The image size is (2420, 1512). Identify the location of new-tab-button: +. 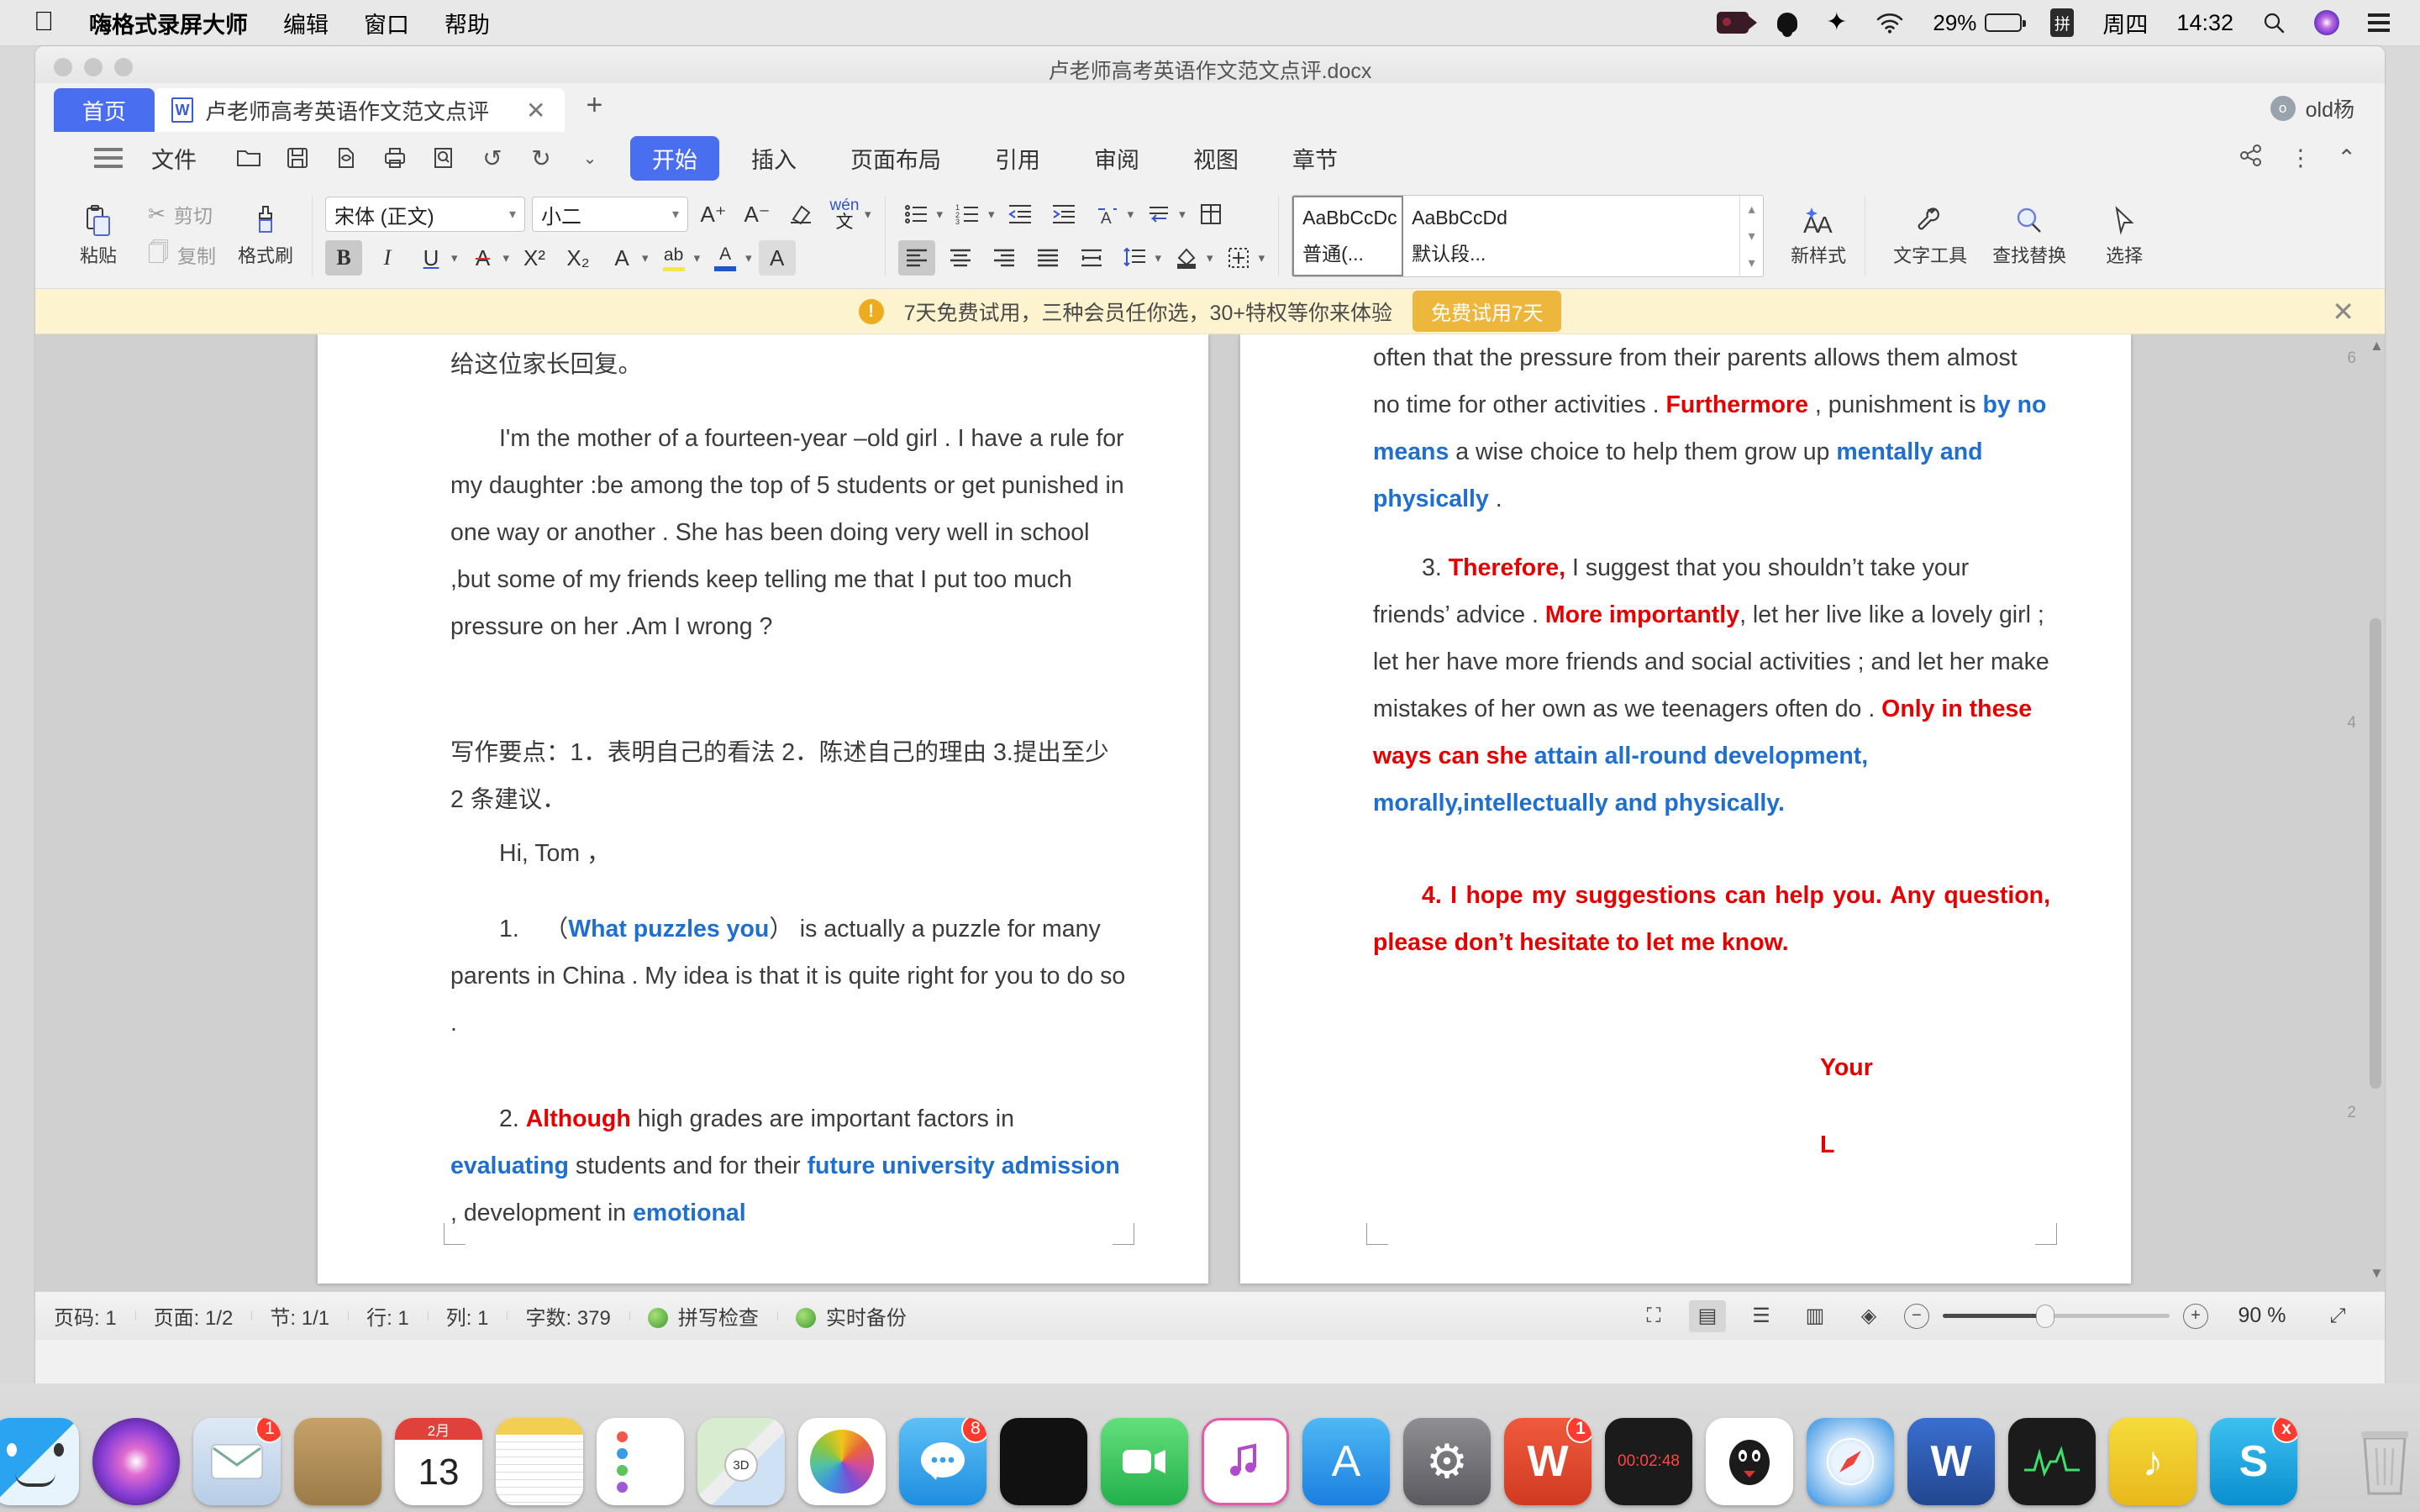
(595, 105).